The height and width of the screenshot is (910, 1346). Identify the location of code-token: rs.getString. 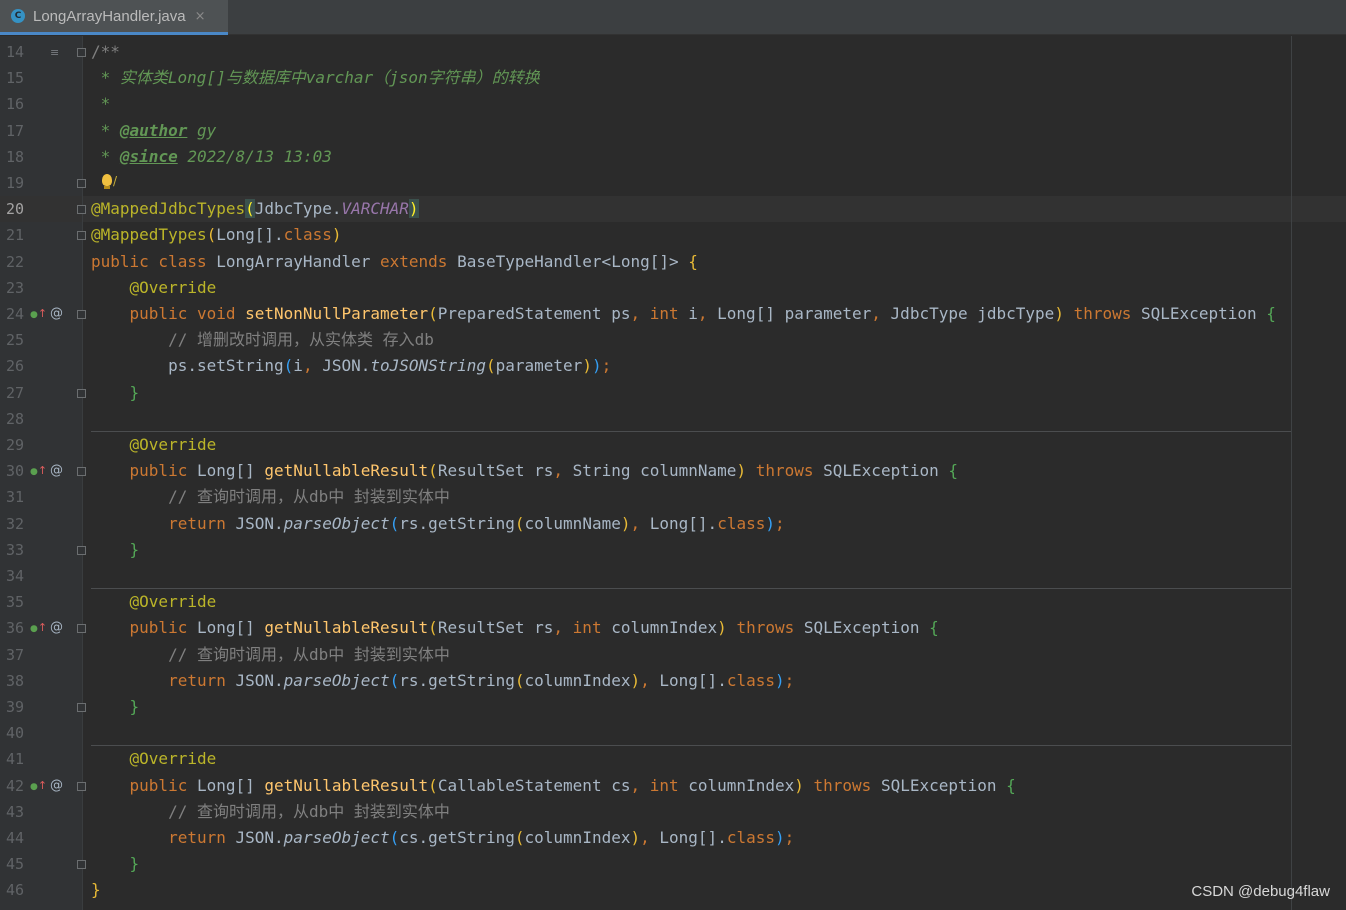
(457, 523).